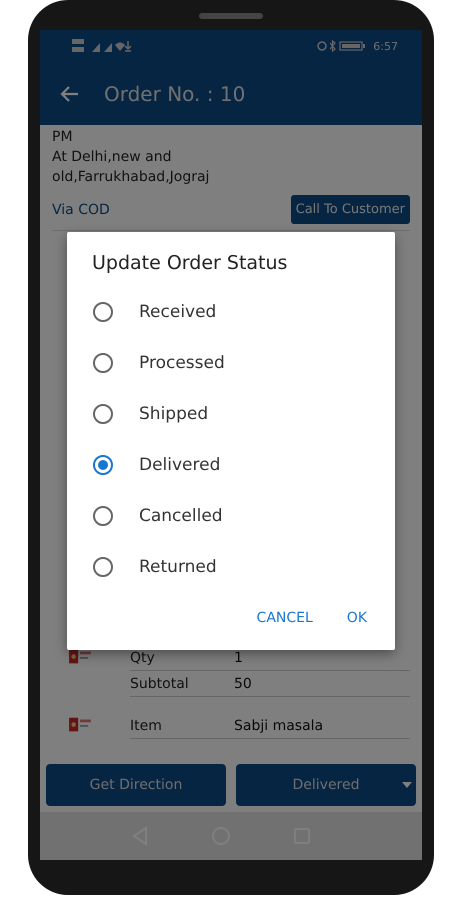 The width and height of the screenshot is (461, 900). Describe the element at coordinates (63, 137) in the screenshot. I see `address-line: PM` at that location.